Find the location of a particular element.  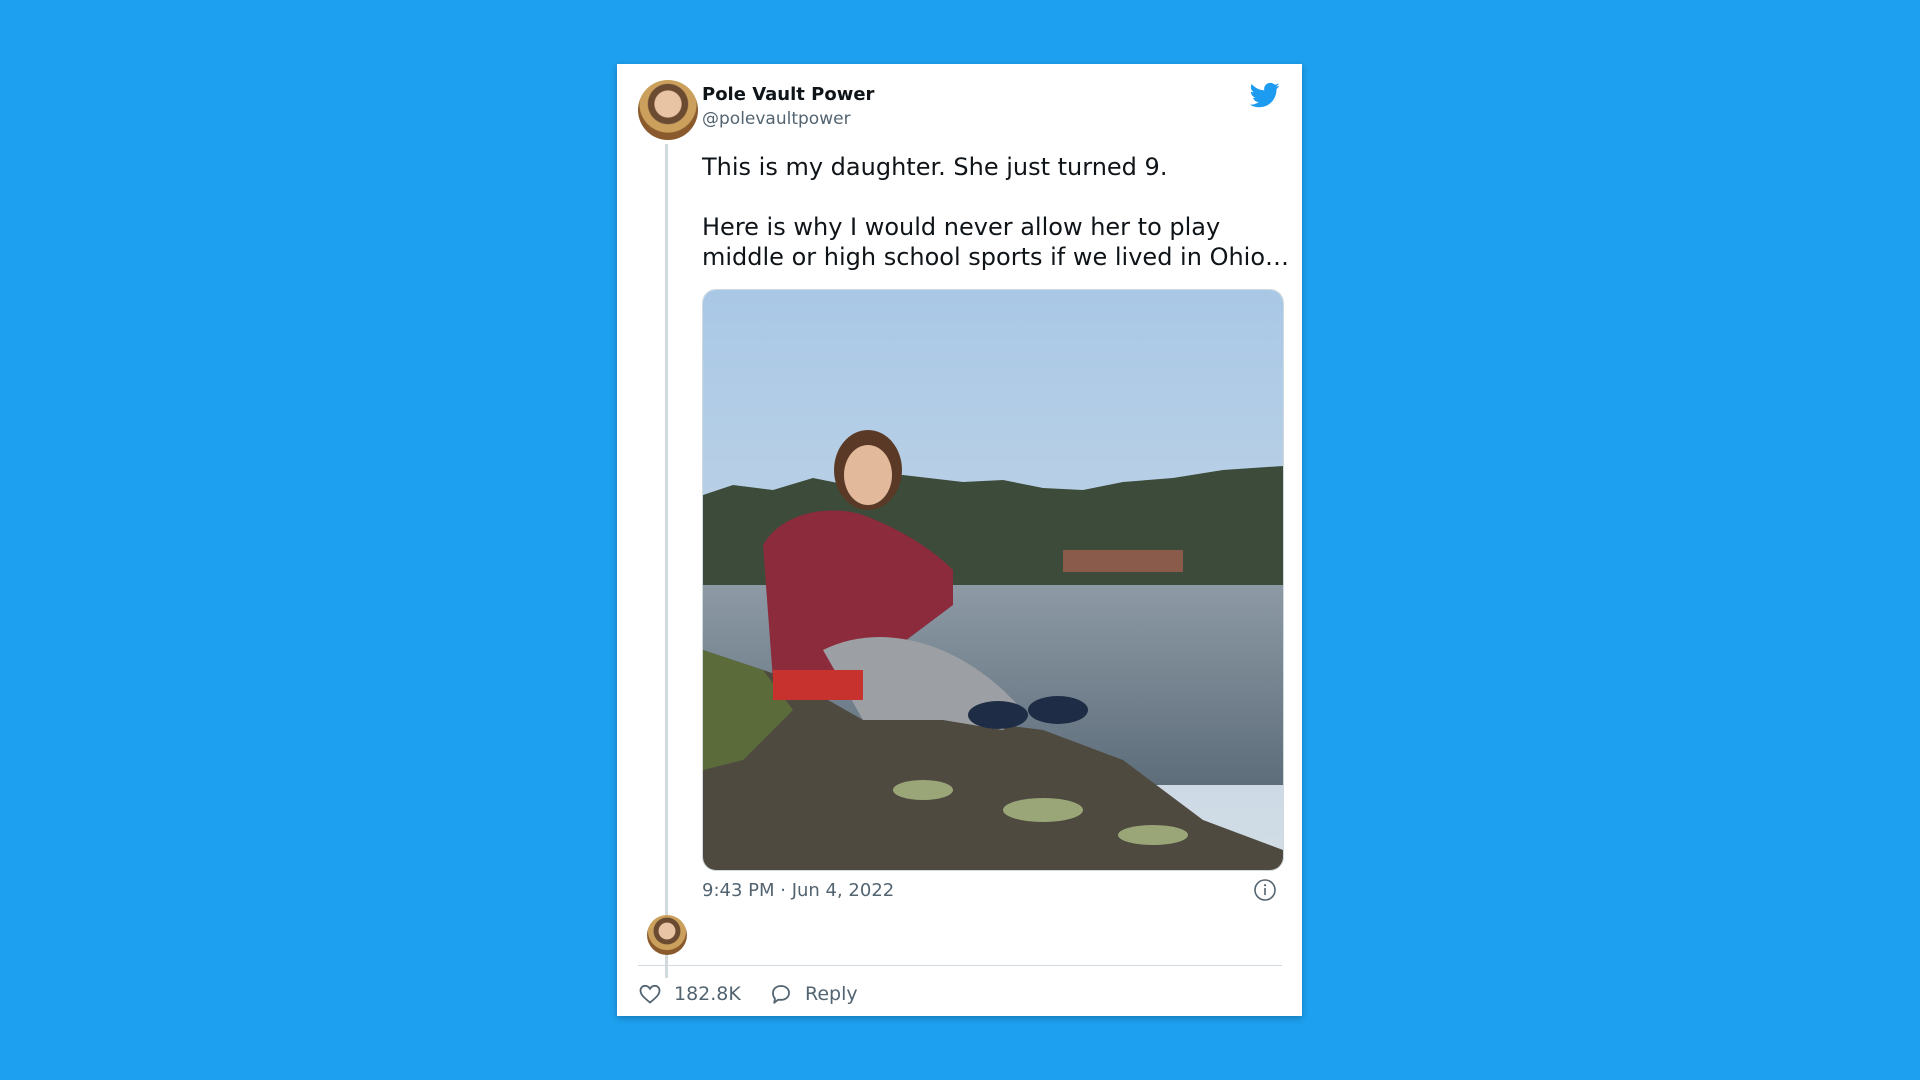

divider is located at coordinates (960, 965).